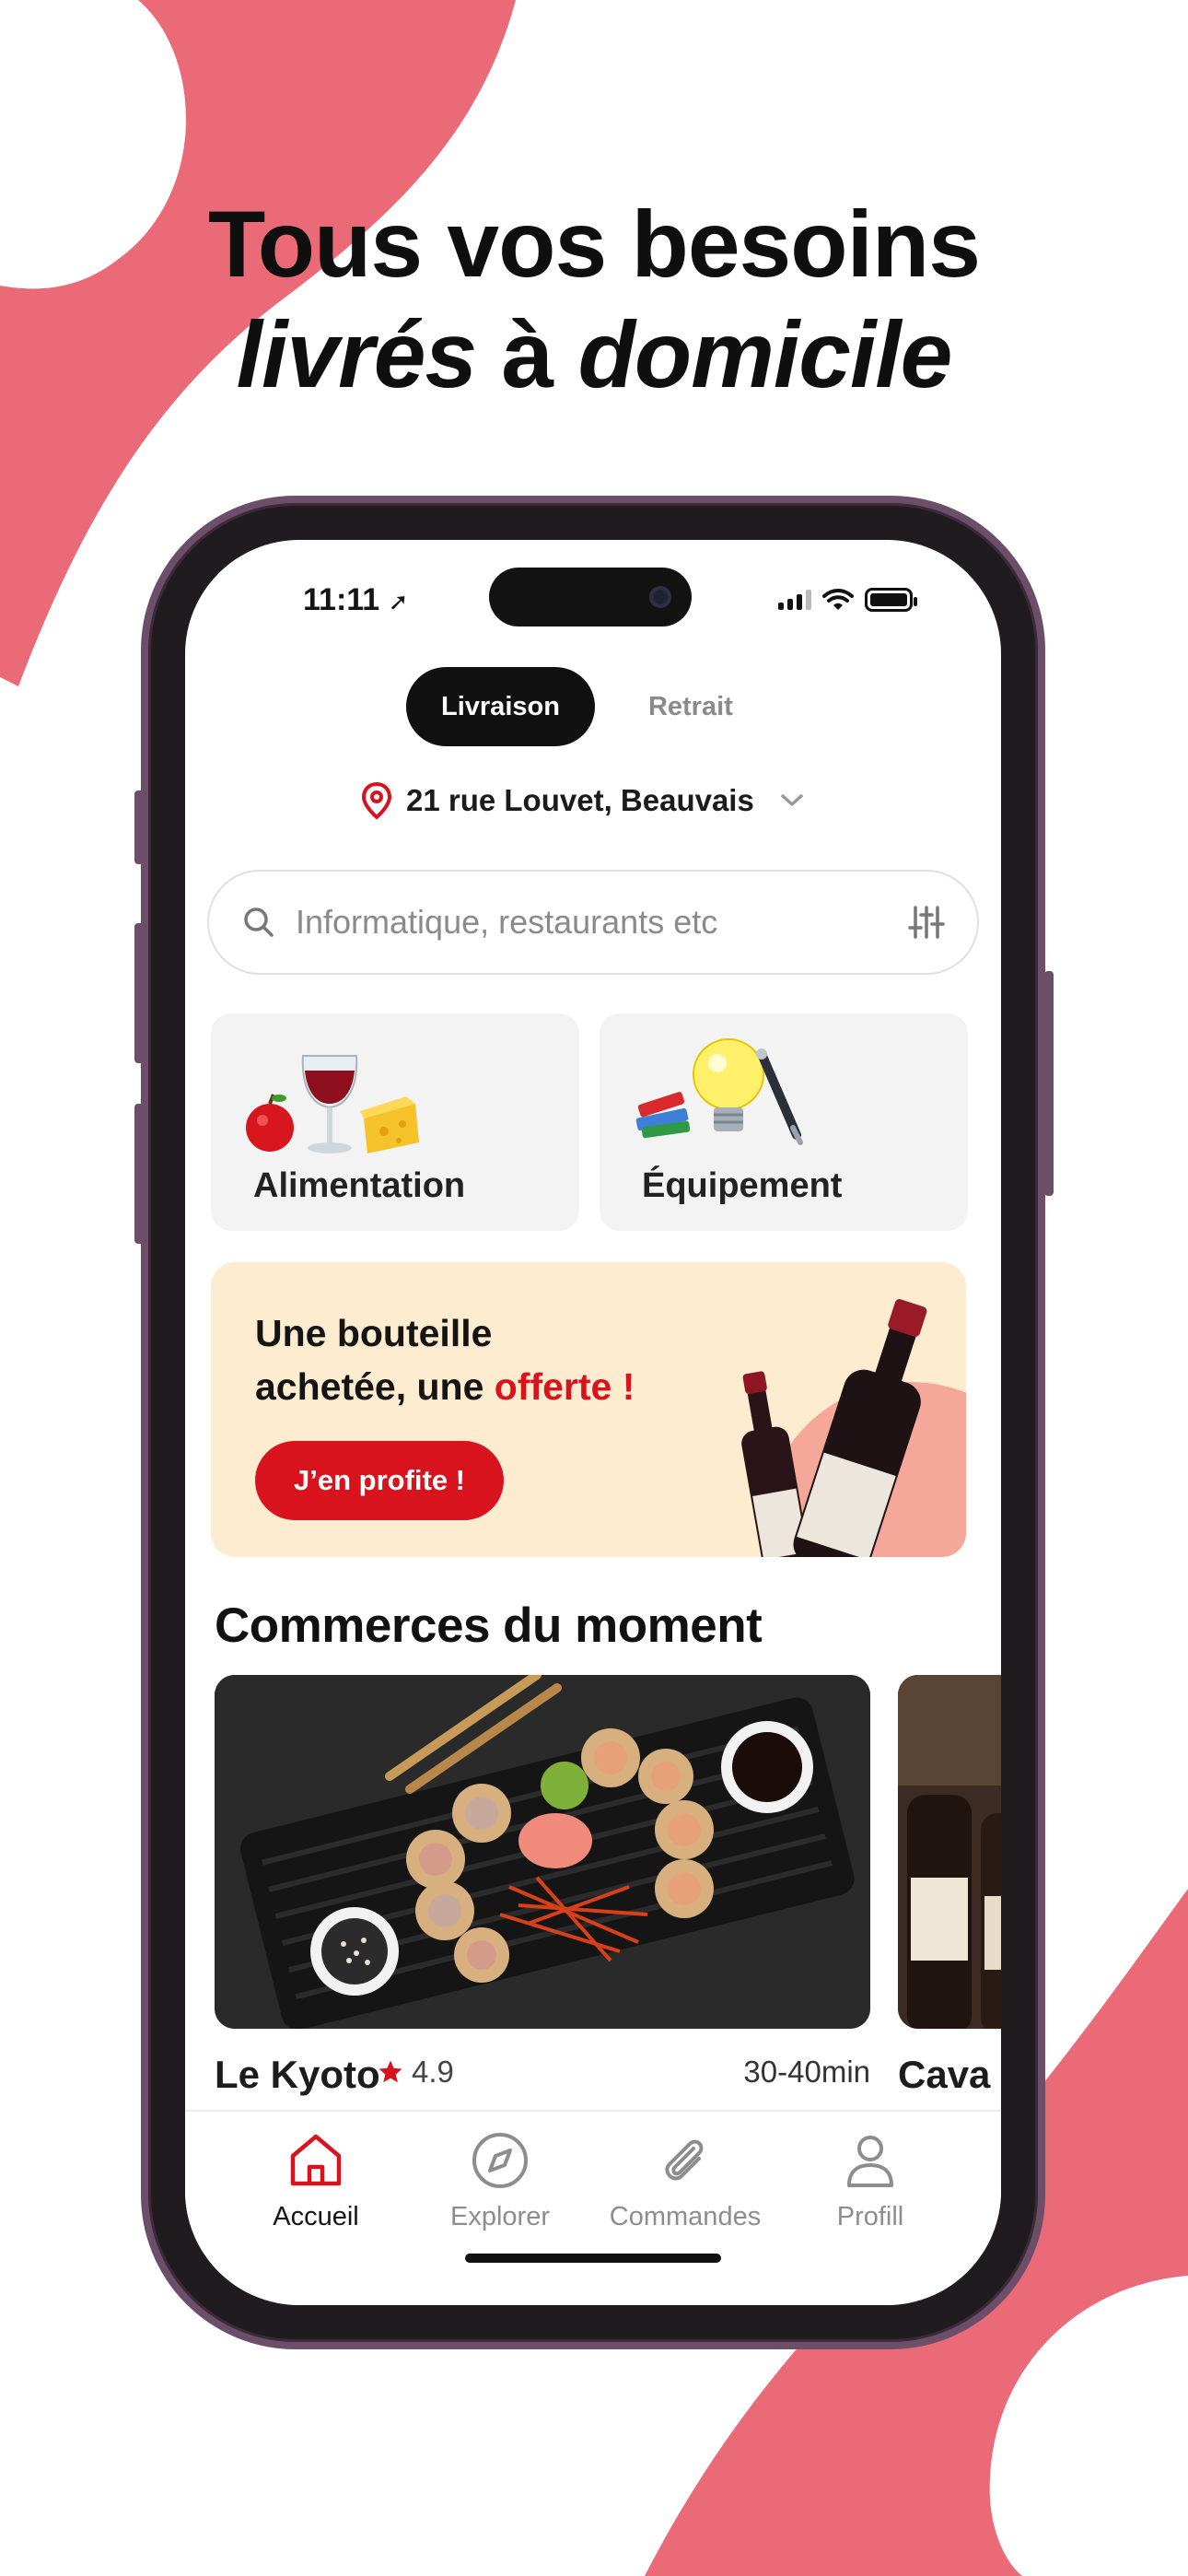 The image size is (1188, 2576). Describe the element at coordinates (357, 354) in the screenshot. I see `headline-livres: livrés` at that location.